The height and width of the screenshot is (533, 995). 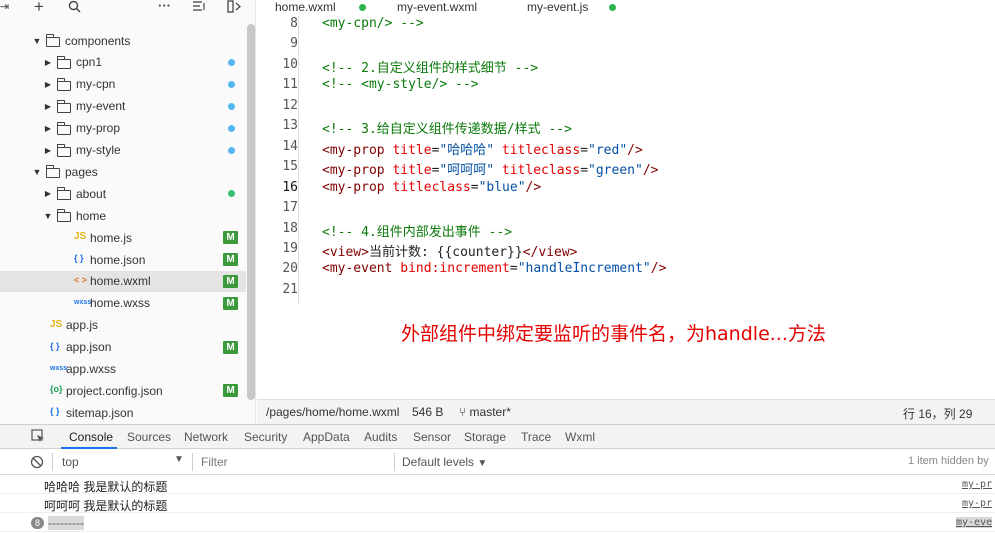 I want to click on code-token: <!-- <my-style/> -->, so click(x=400, y=85).